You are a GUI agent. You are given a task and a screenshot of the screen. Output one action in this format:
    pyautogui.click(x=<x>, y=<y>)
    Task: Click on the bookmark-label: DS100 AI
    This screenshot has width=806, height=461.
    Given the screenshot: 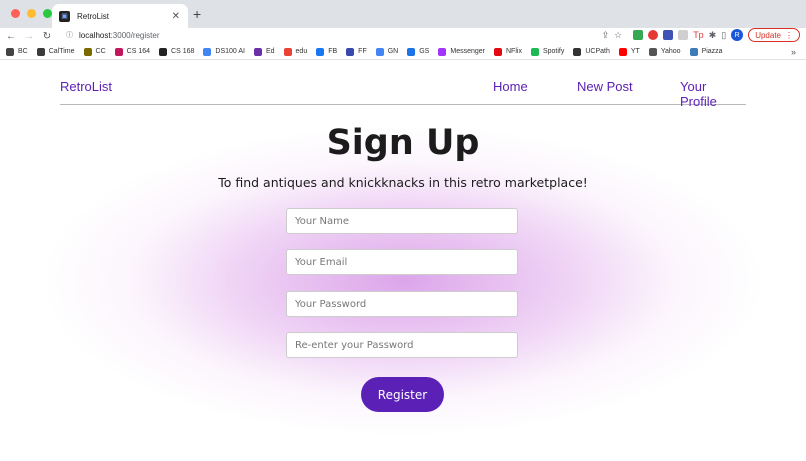 What is the action you would take?
    pyautogui.click(x=230, y=51)
    